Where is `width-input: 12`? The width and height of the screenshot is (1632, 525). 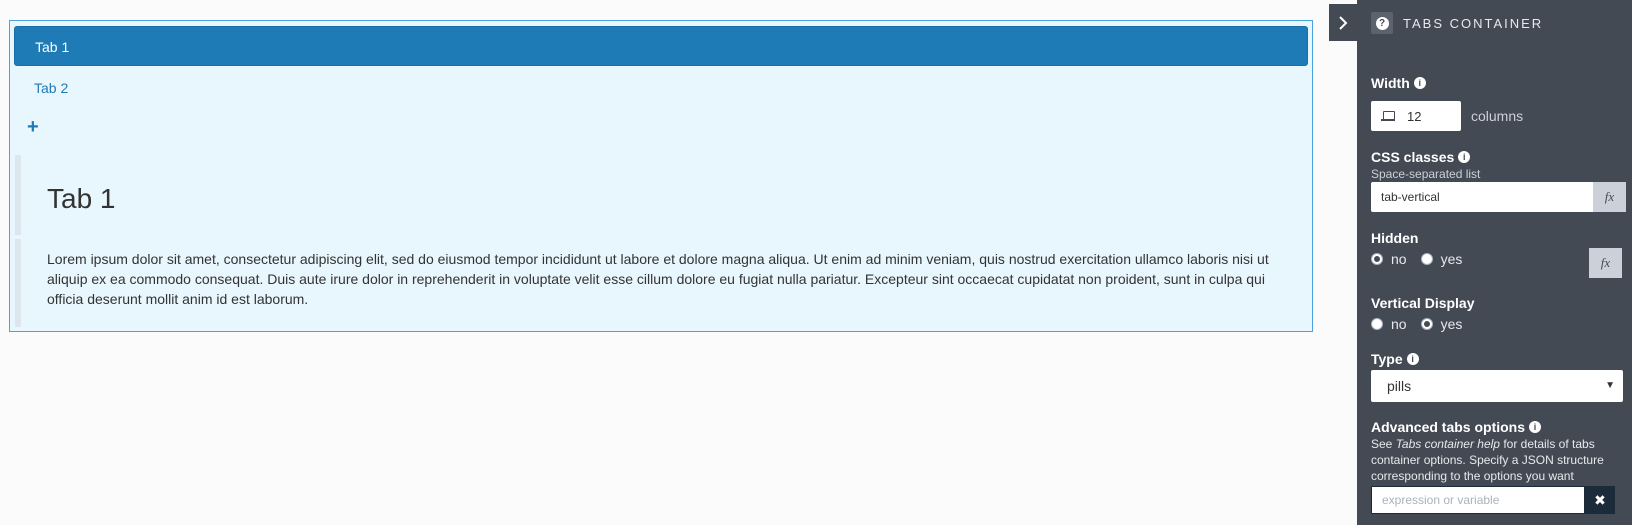
width-input: 12 is located at coordinates (1416, 116).